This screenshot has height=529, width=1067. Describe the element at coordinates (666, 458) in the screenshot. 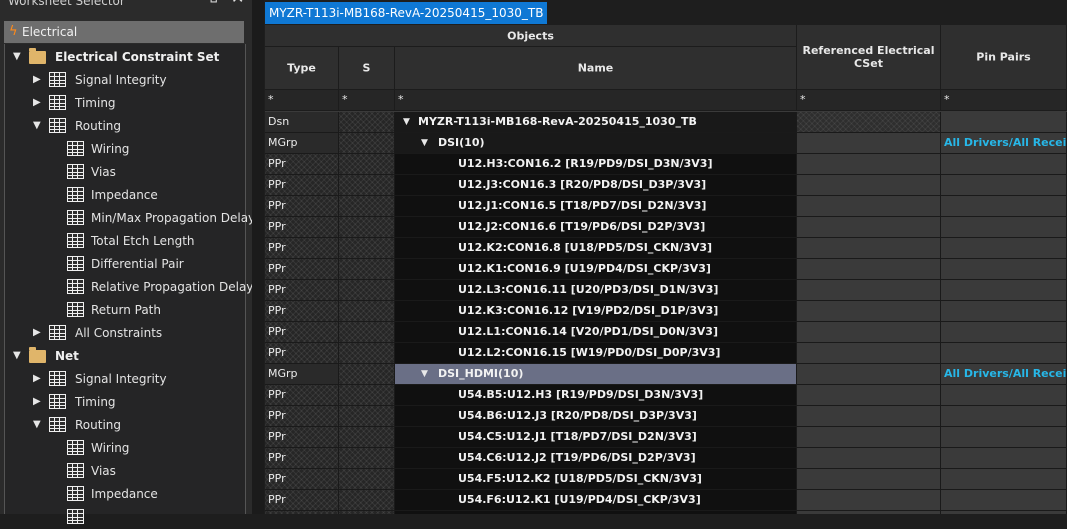

I see `table-row: PPr U54.C6:U12.J2 [T19/PD6/DSI_D2P/3V3]` at that location.